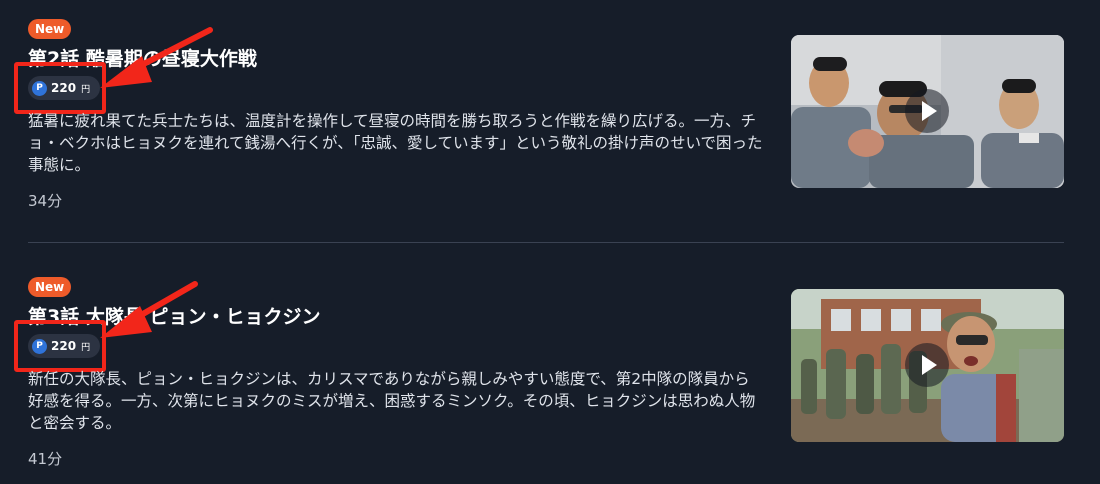 The height and width of the screenshot is (484, 1100). What do you see at coordinates (546, 242) in the screenshot?
I see `episode-divider` at bounding box center [546, 242].